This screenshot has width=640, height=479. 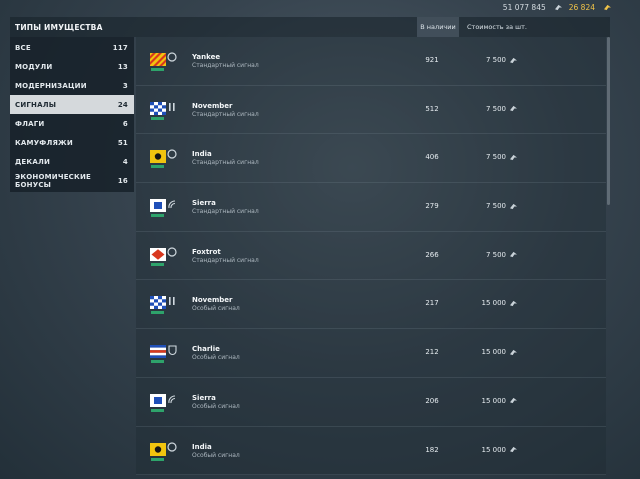 What do you see at coordinates (371, 159) in the screenshot?
I see `list-item: India Стандартный сигнал 406 7 500` at bounding box center [371, 159].